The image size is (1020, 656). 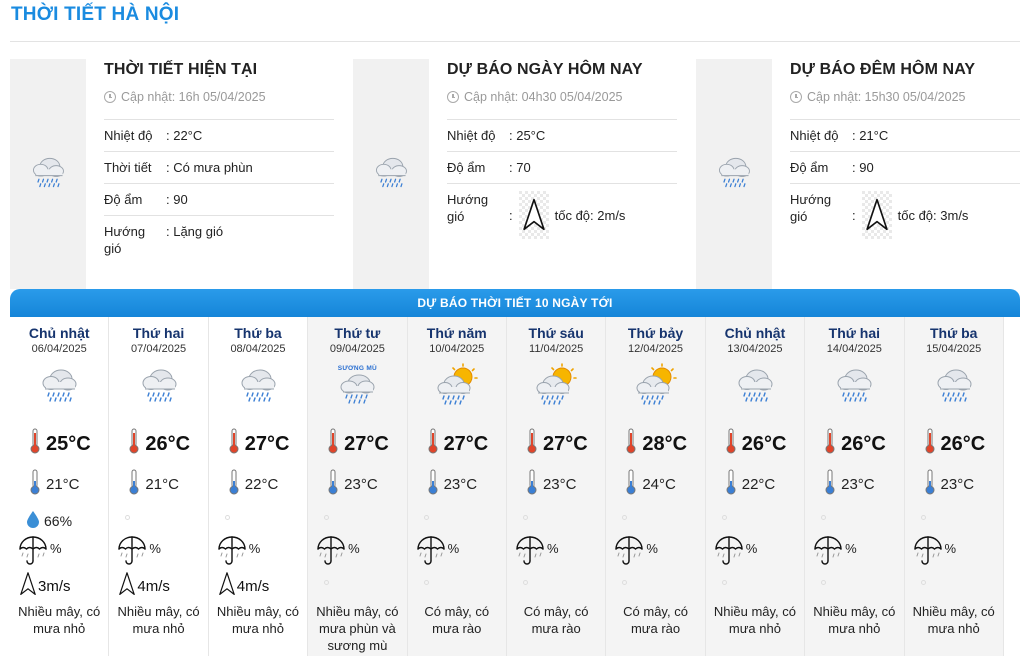 What do you see at coordinates (734, 174) in the screenshot?
I see `card-icon-panel` at bounding box center [734, 174].